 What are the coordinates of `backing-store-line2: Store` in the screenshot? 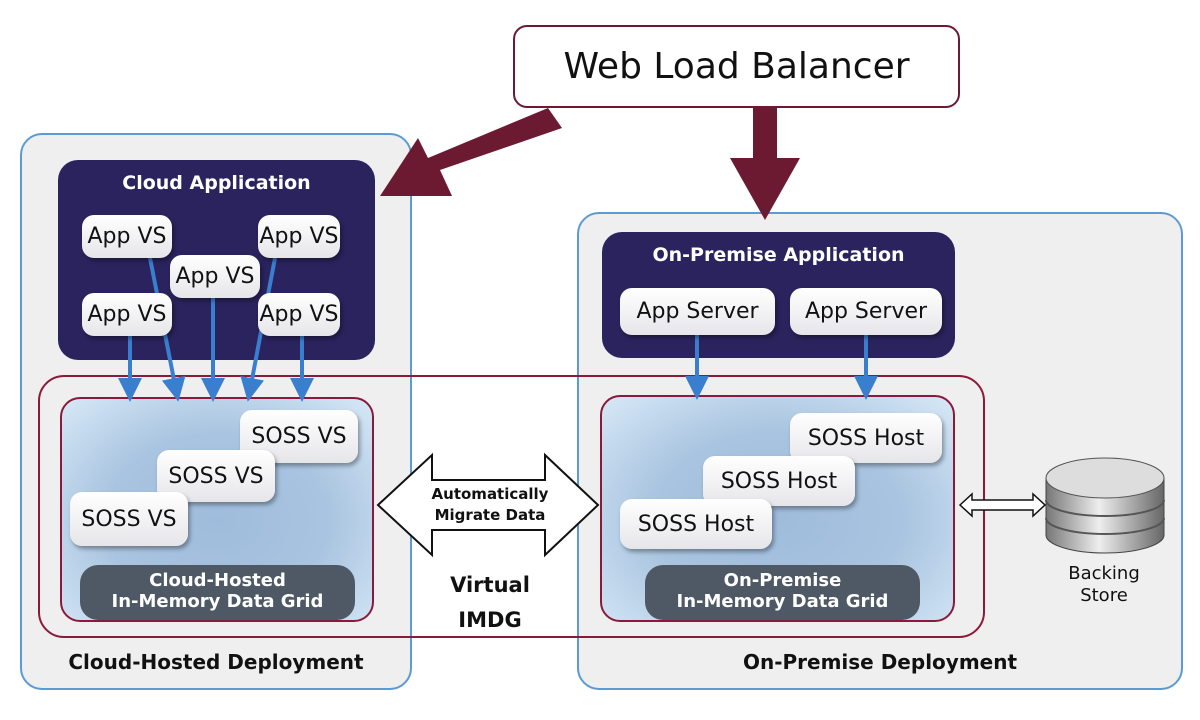 It's located at (1104, 595).